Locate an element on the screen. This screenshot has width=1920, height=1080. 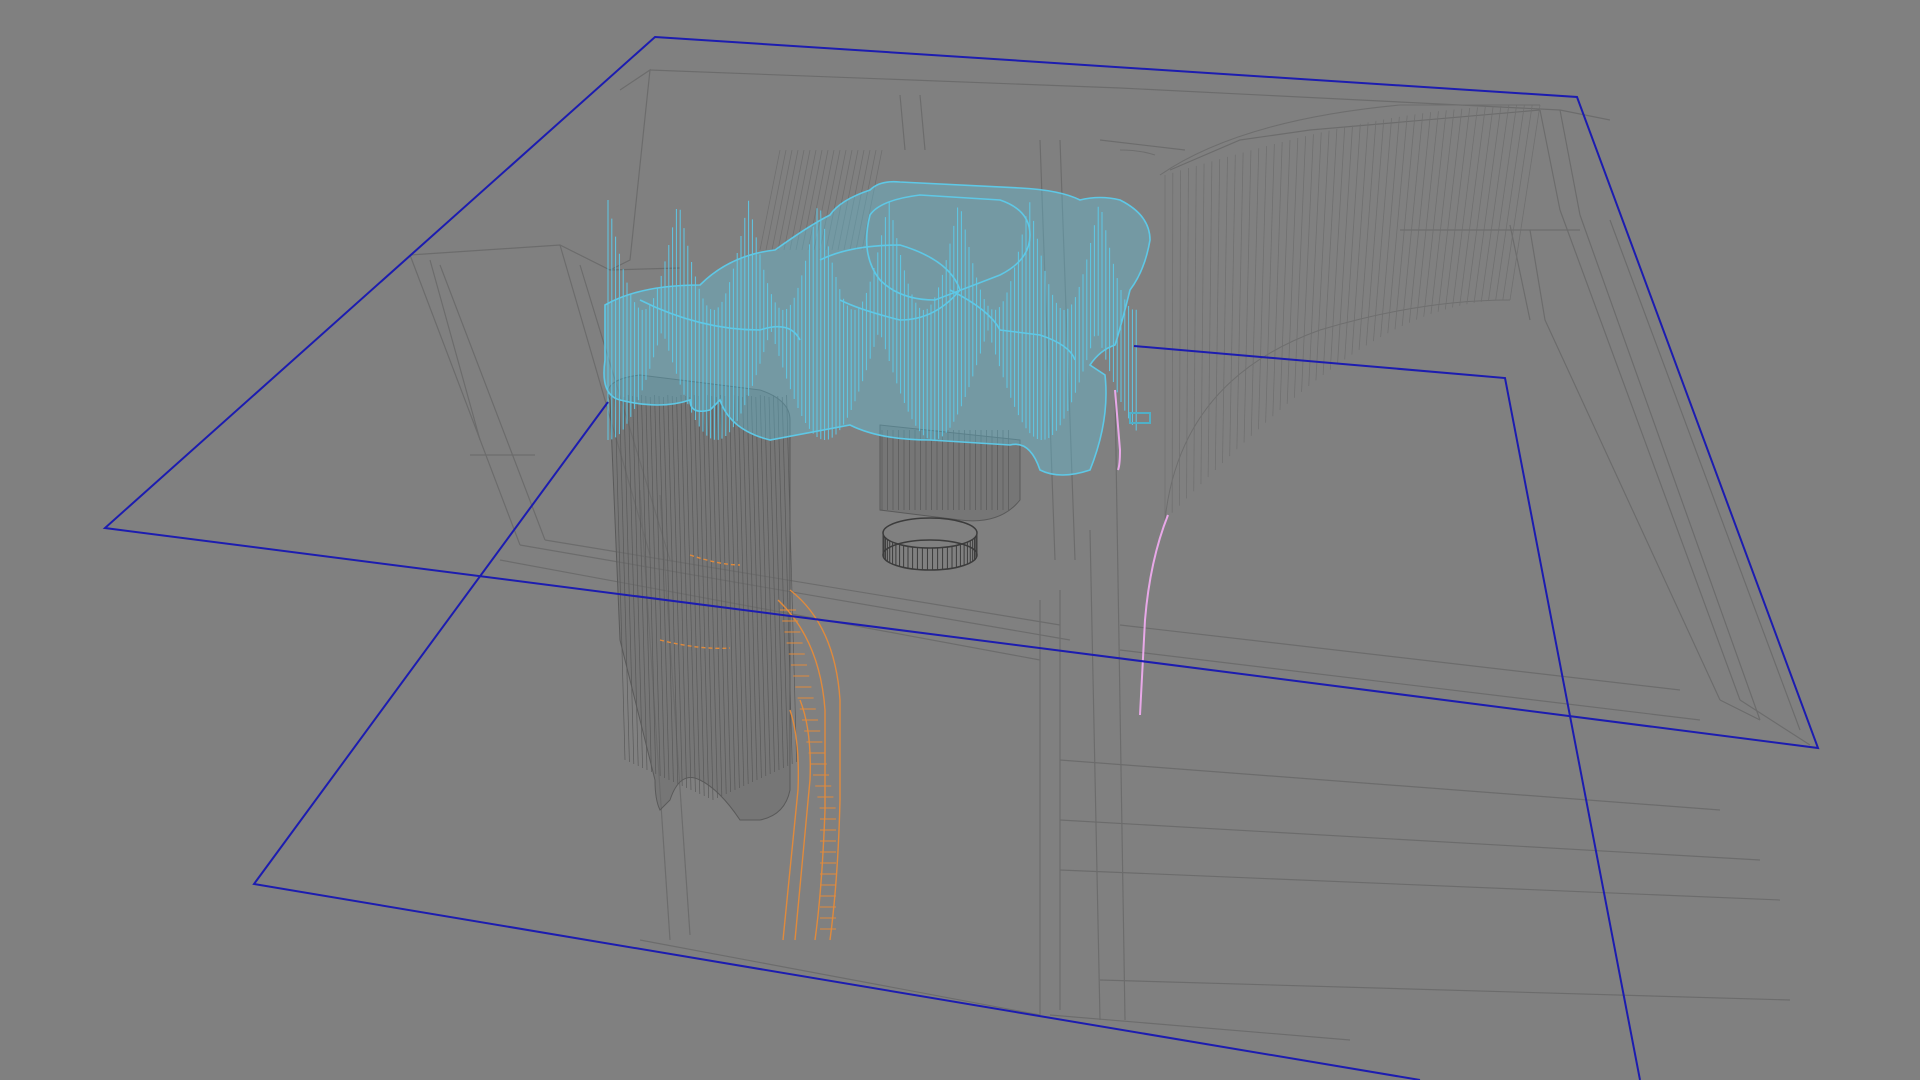
curved-wall is located at coordinates (1329, 312).